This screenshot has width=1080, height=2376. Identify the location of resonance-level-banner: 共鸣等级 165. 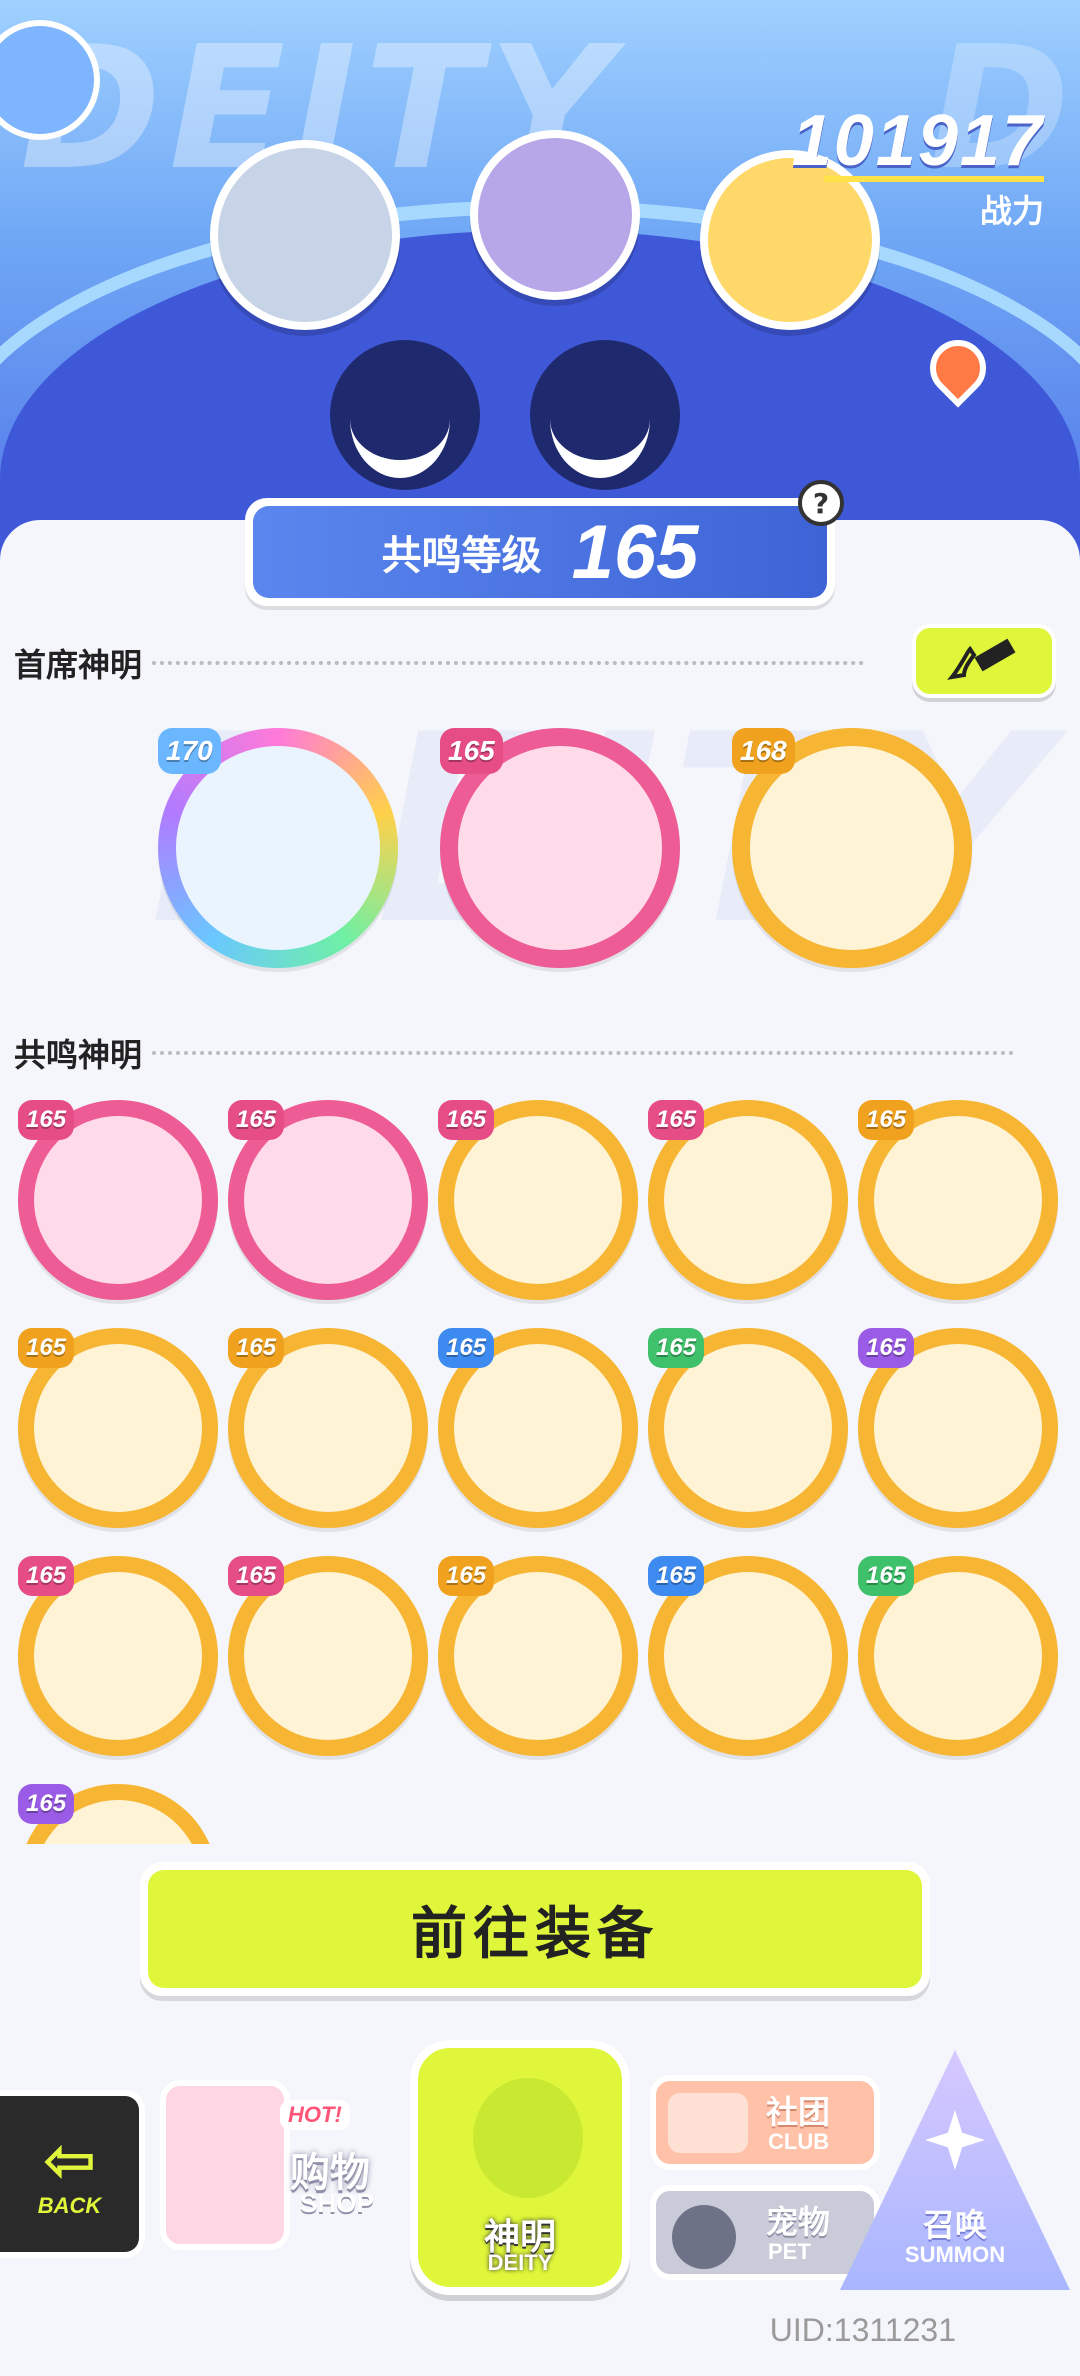
(540, 552).